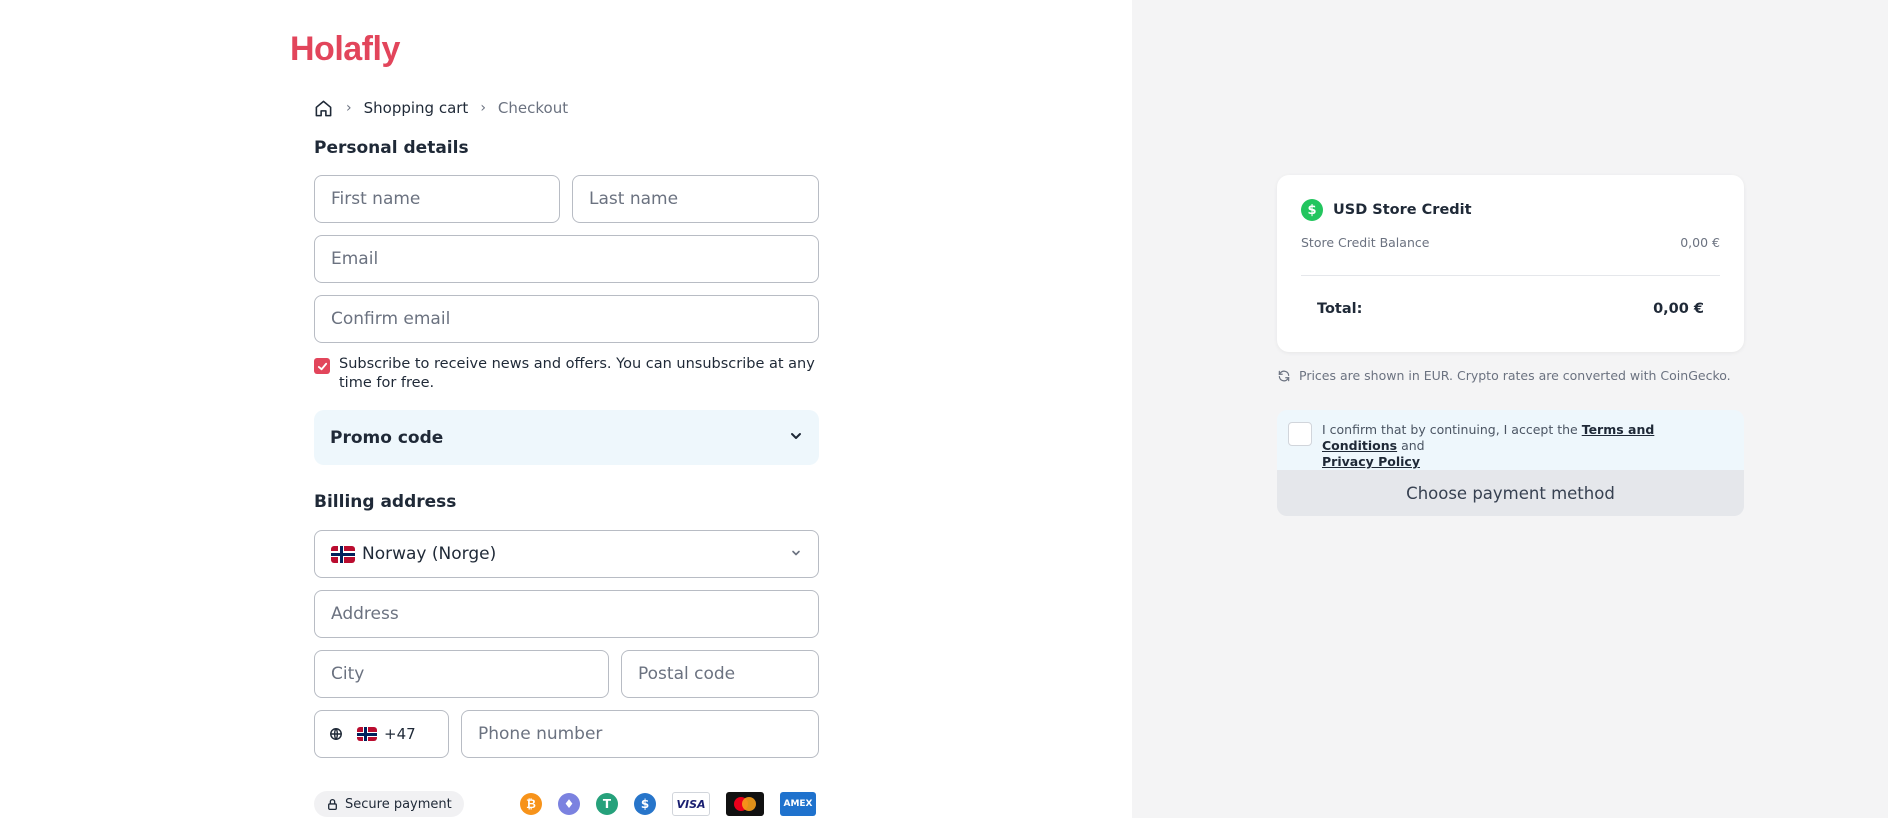 This screenshot has width=1888, height=818. I want to click on breadcrumb: › Shopping cart › Checkout, so click(441, 108).